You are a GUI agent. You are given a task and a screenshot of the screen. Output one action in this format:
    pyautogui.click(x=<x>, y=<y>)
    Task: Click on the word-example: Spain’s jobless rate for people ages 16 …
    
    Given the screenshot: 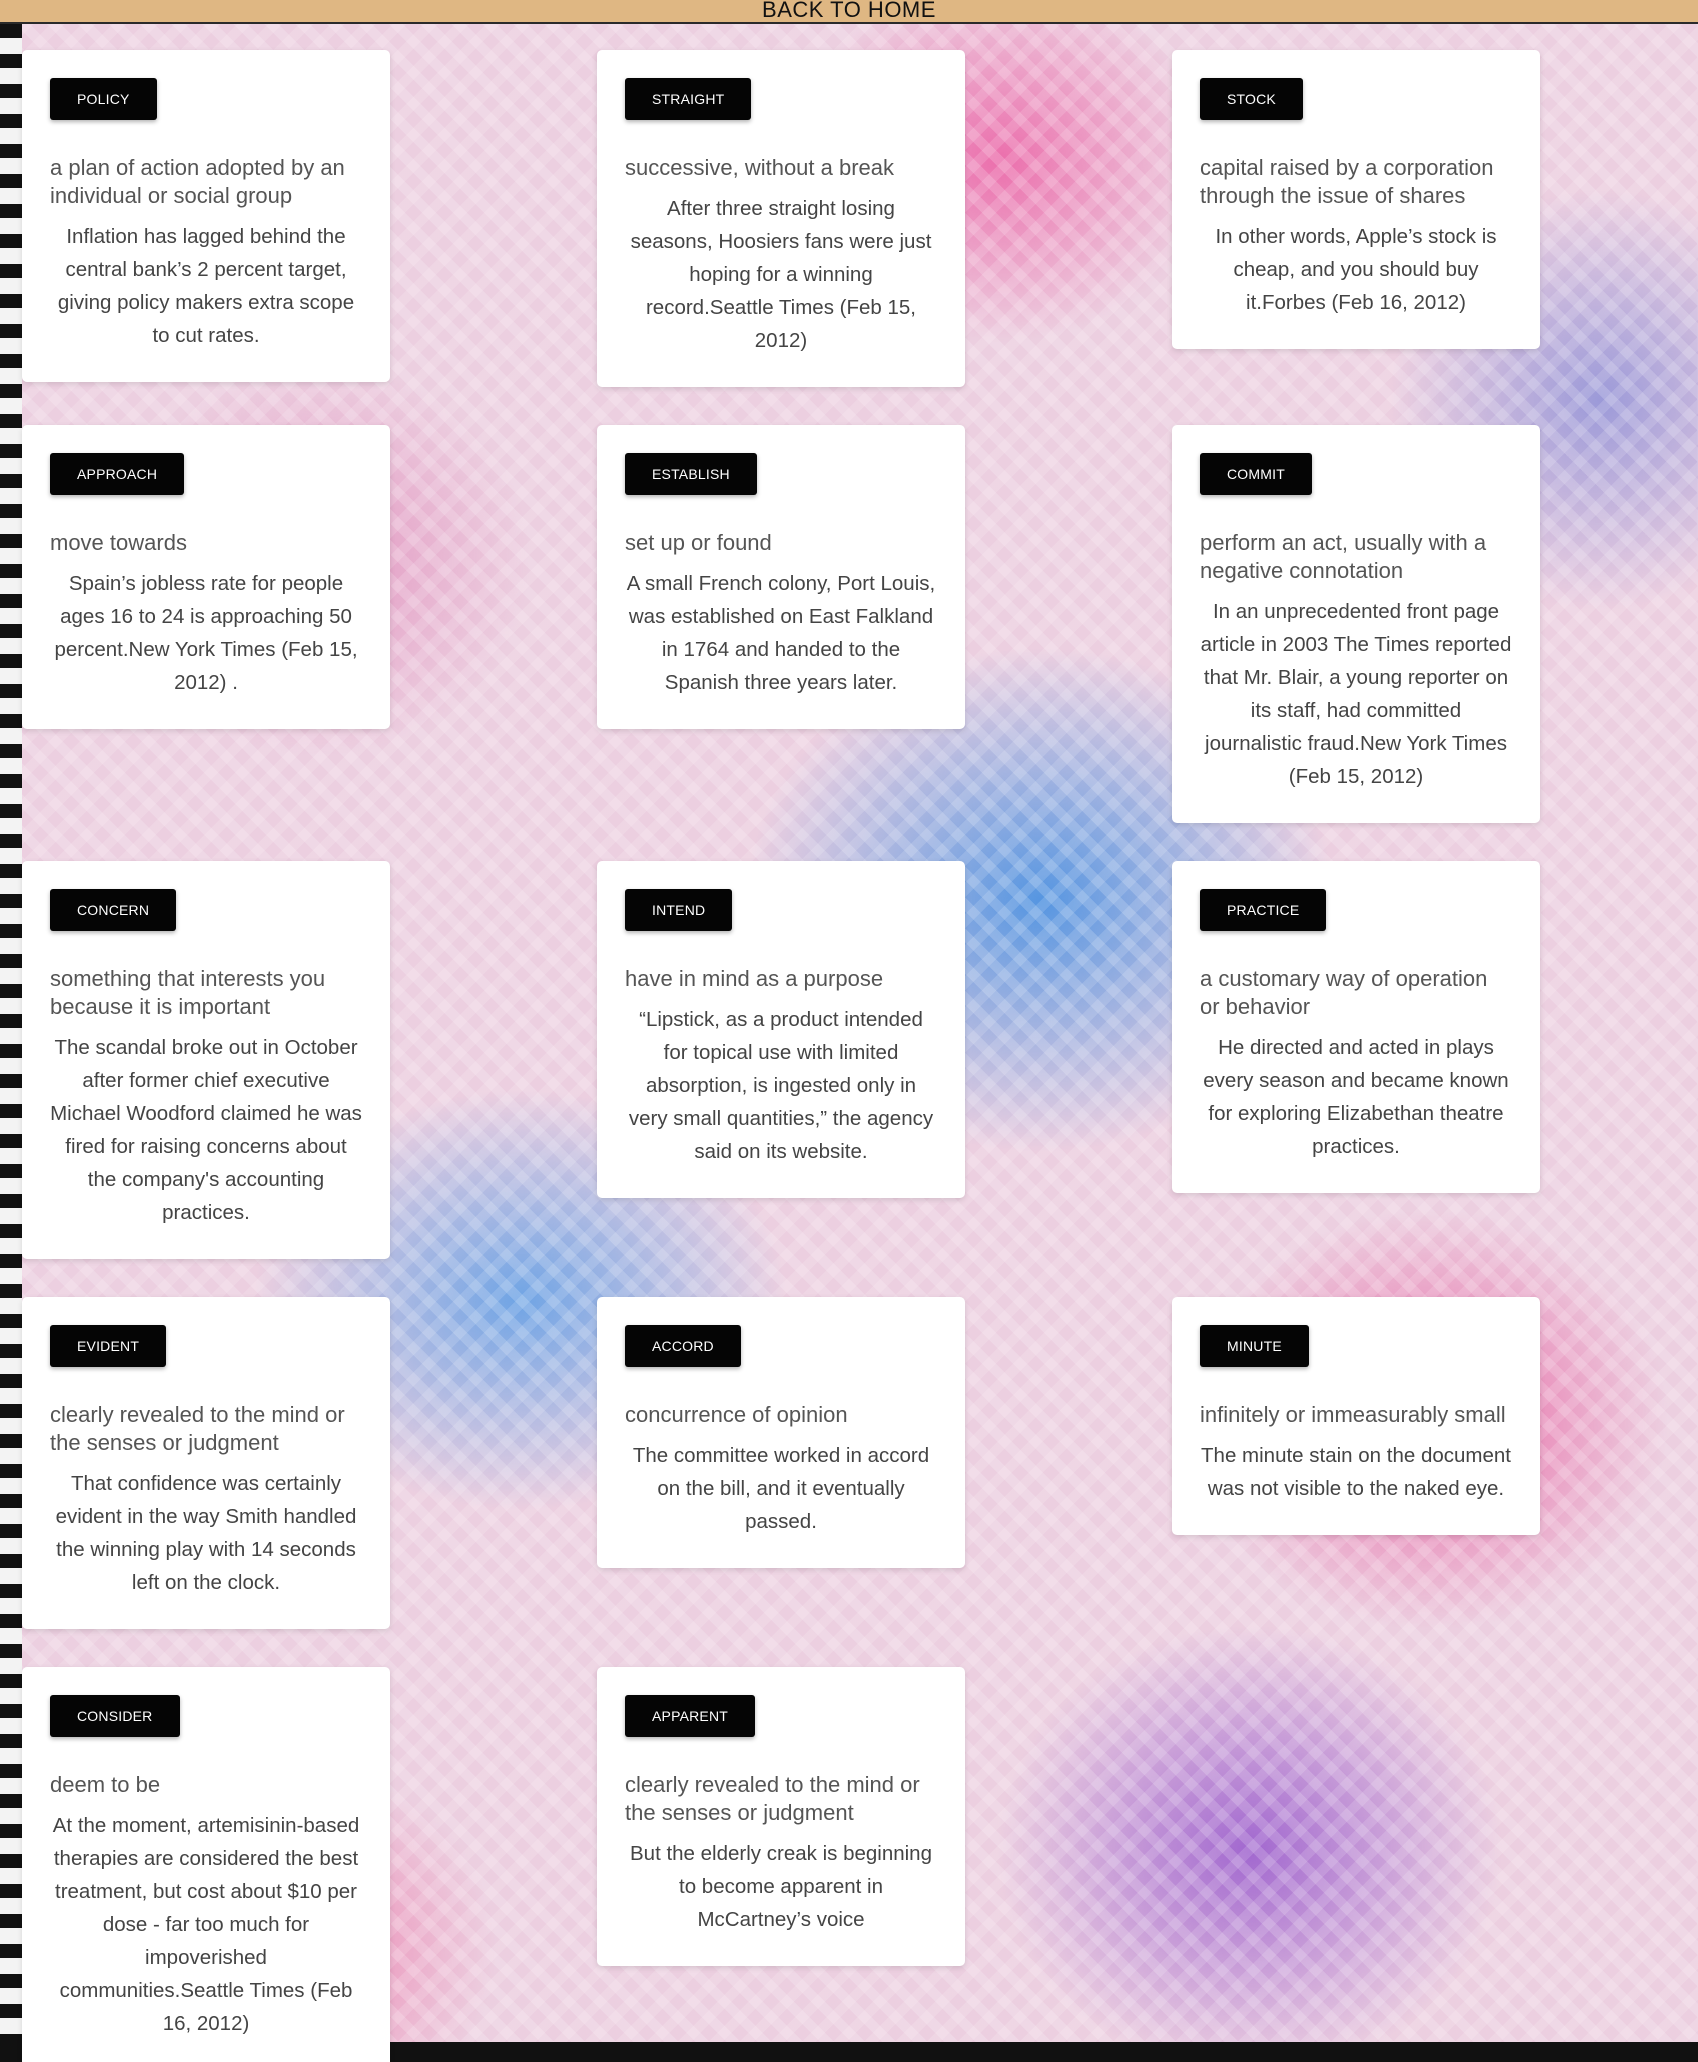 What is the action you would take?
    pyautogui.click(x=206, y=633)
    